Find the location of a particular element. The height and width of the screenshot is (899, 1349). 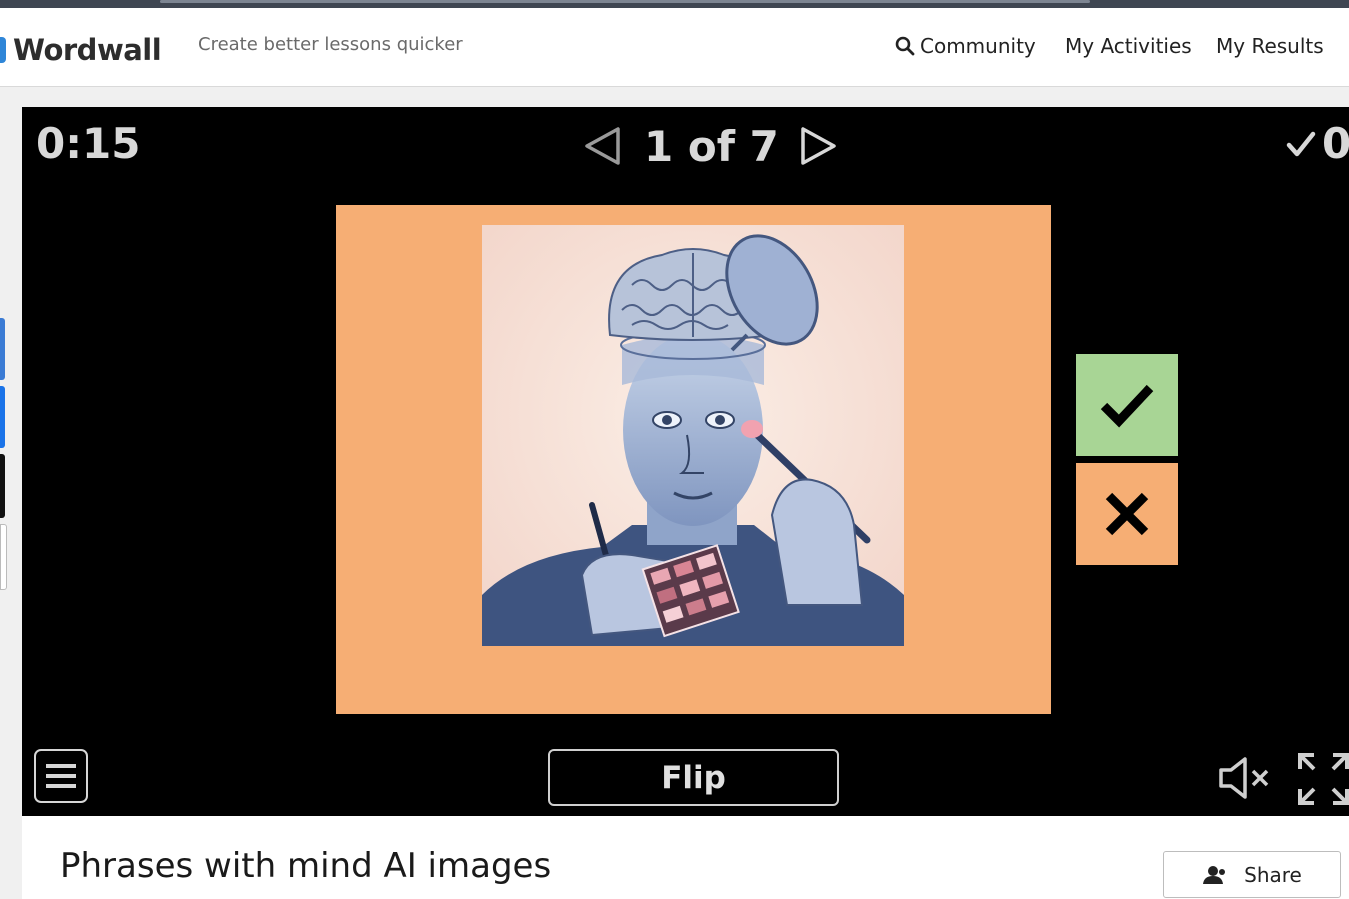

pager: 1 of 7 is located at coordinates (710, 146).